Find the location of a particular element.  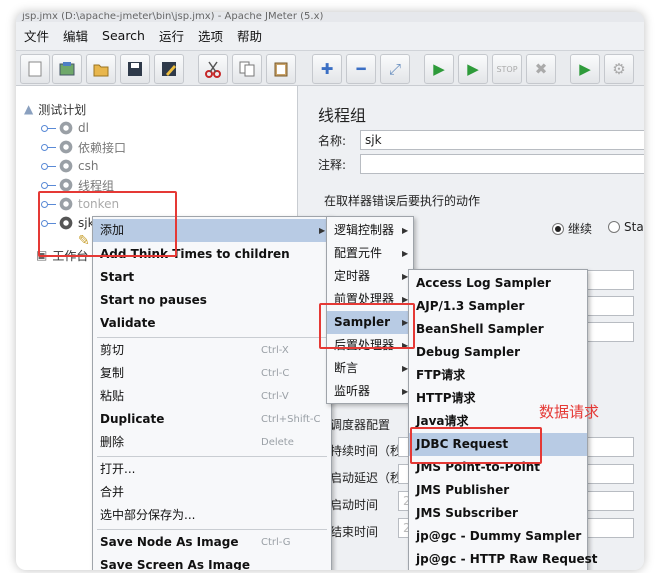

expand-icon: ✚ is located at coordinates (327, 69).